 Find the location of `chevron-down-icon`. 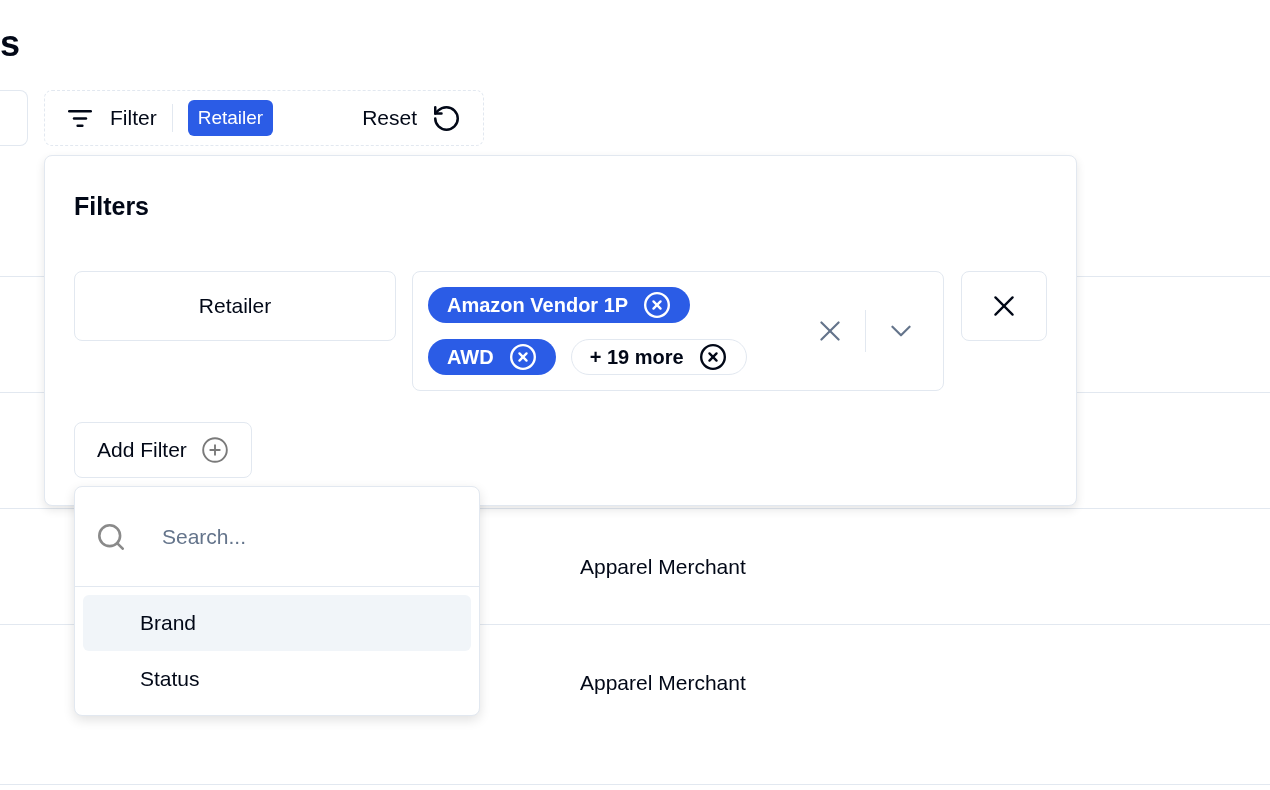

chevron-down-icon is located at coordinates (901, 331).